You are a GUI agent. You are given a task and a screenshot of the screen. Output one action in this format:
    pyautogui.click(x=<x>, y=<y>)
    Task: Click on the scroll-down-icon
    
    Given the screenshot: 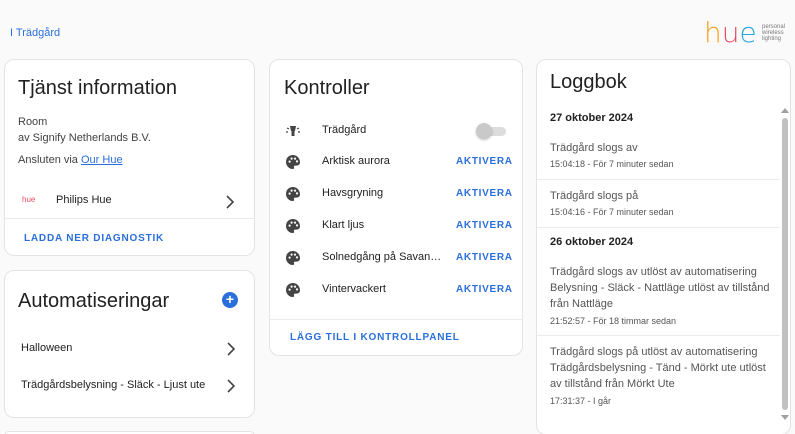 What is the action you would take?
    pyautogui.click(x=785, y=417)
    